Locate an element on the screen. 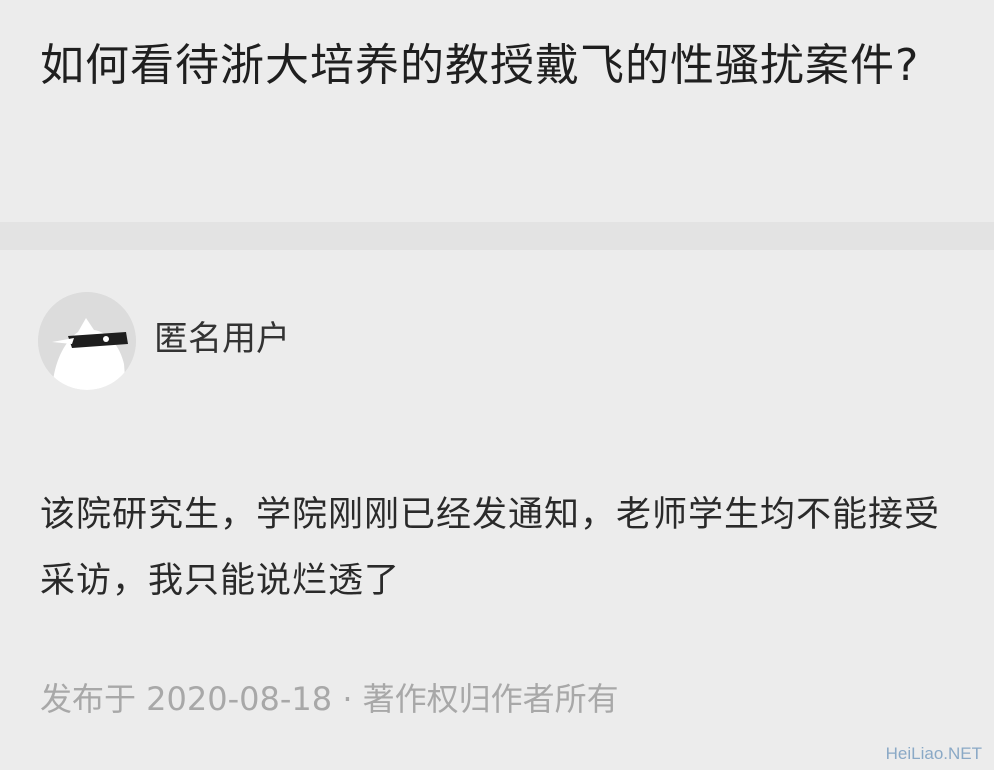 The width and height of the screenshot is (994, 770). answer-content: 该院研究生，学院刚刚已经发通知，老师学生均不能接受采访，我只能说烂透了 is located at coordinates (490, 548).